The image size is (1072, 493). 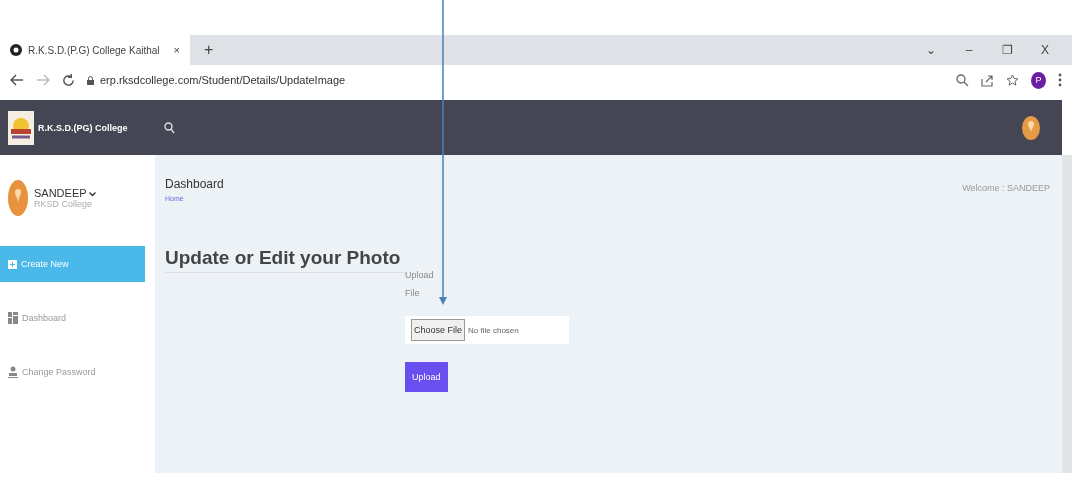 I want to click on user-college: RKSD College, so click(x=64, y=204).